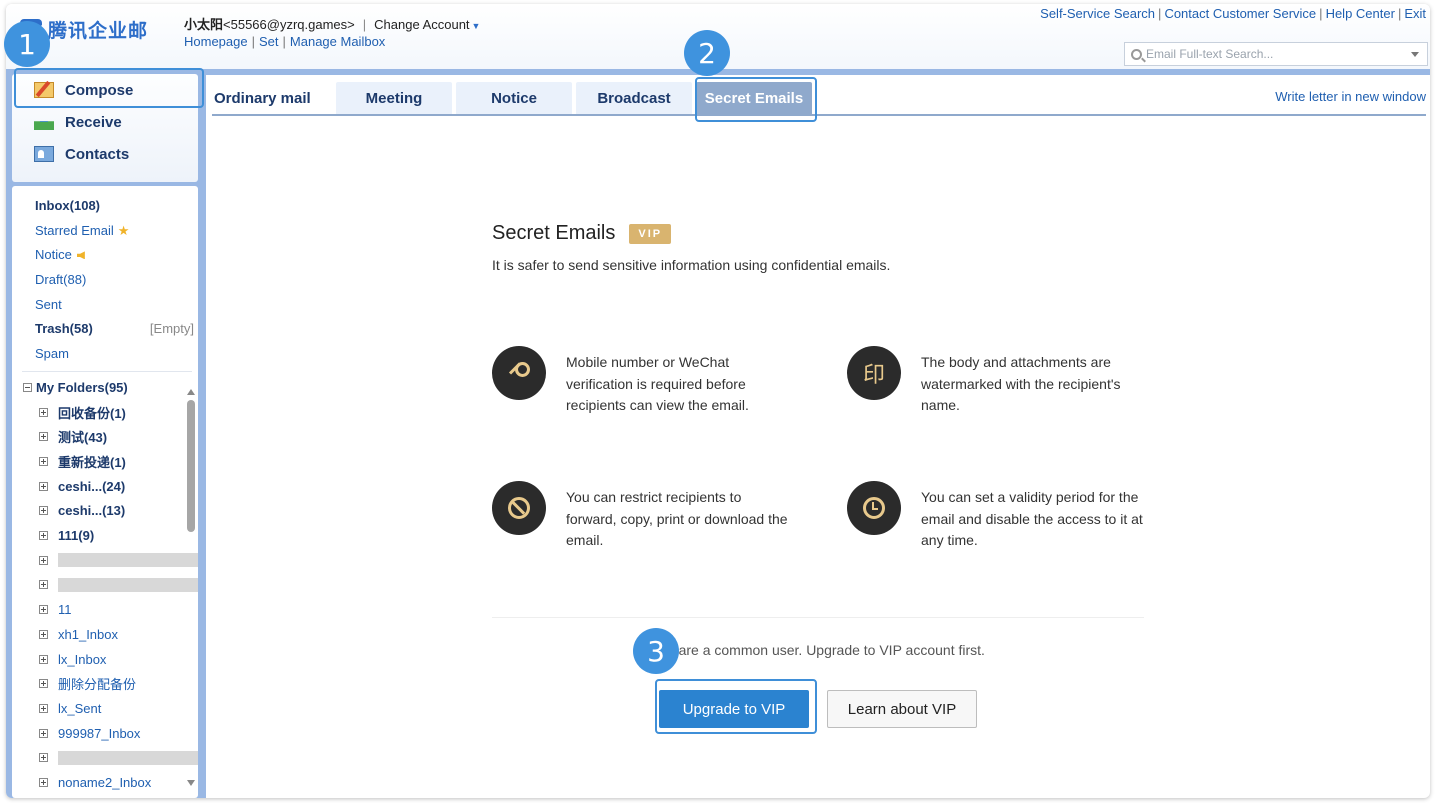  Describe the element at coordinates (1360, 13) in the screenshot. I see `help-center-link: Help Center` at that location.